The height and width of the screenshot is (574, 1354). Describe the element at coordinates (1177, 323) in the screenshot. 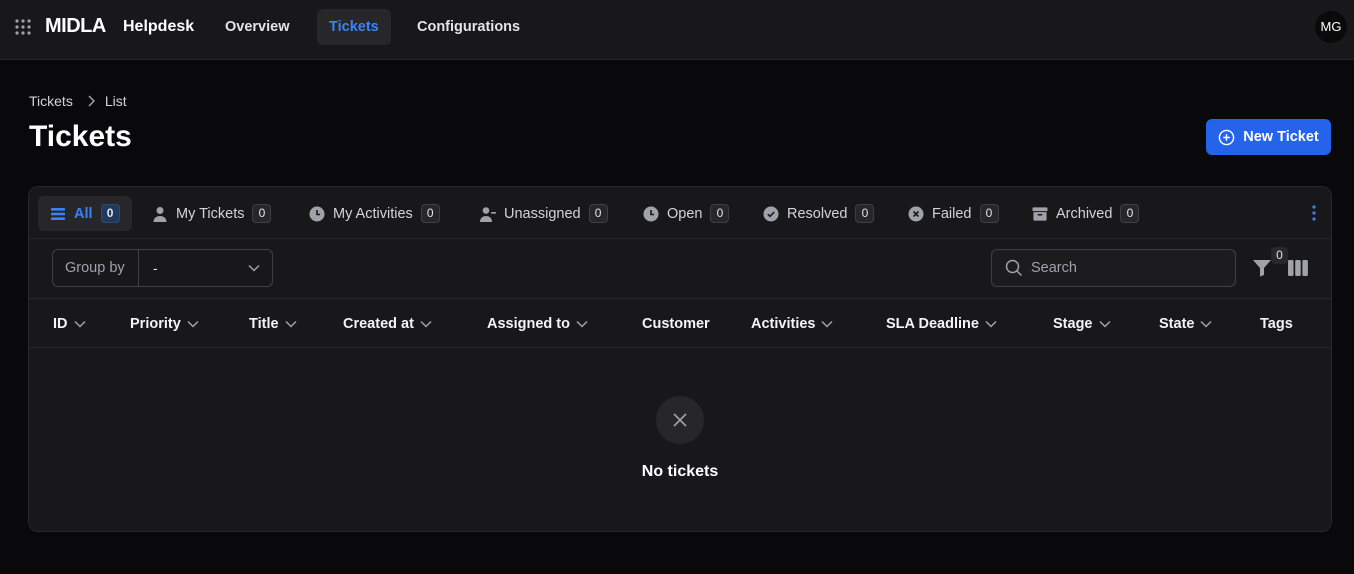

I see `column-label: State` at that location.